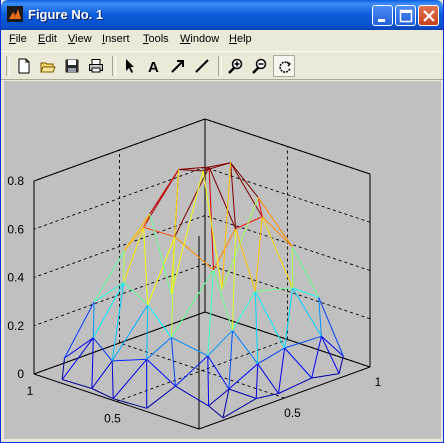  I want to click on maximize-button, so click(405, 15).